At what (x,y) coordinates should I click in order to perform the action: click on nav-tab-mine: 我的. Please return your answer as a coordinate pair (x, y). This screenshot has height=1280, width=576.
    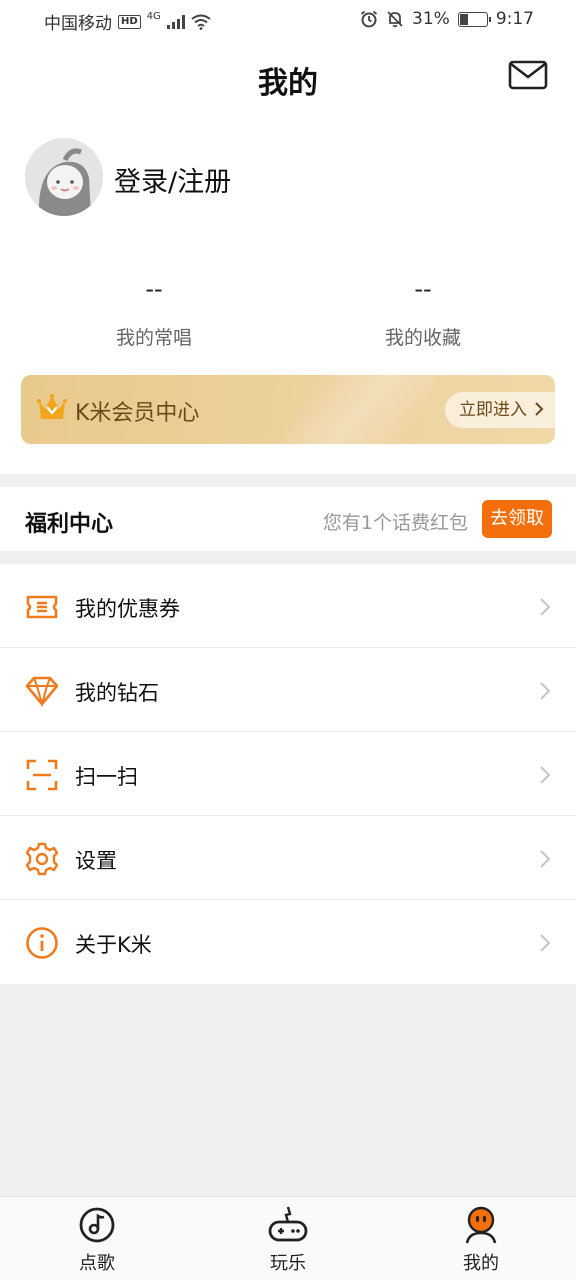
    Looking at the image, I should click on (481, 1240).